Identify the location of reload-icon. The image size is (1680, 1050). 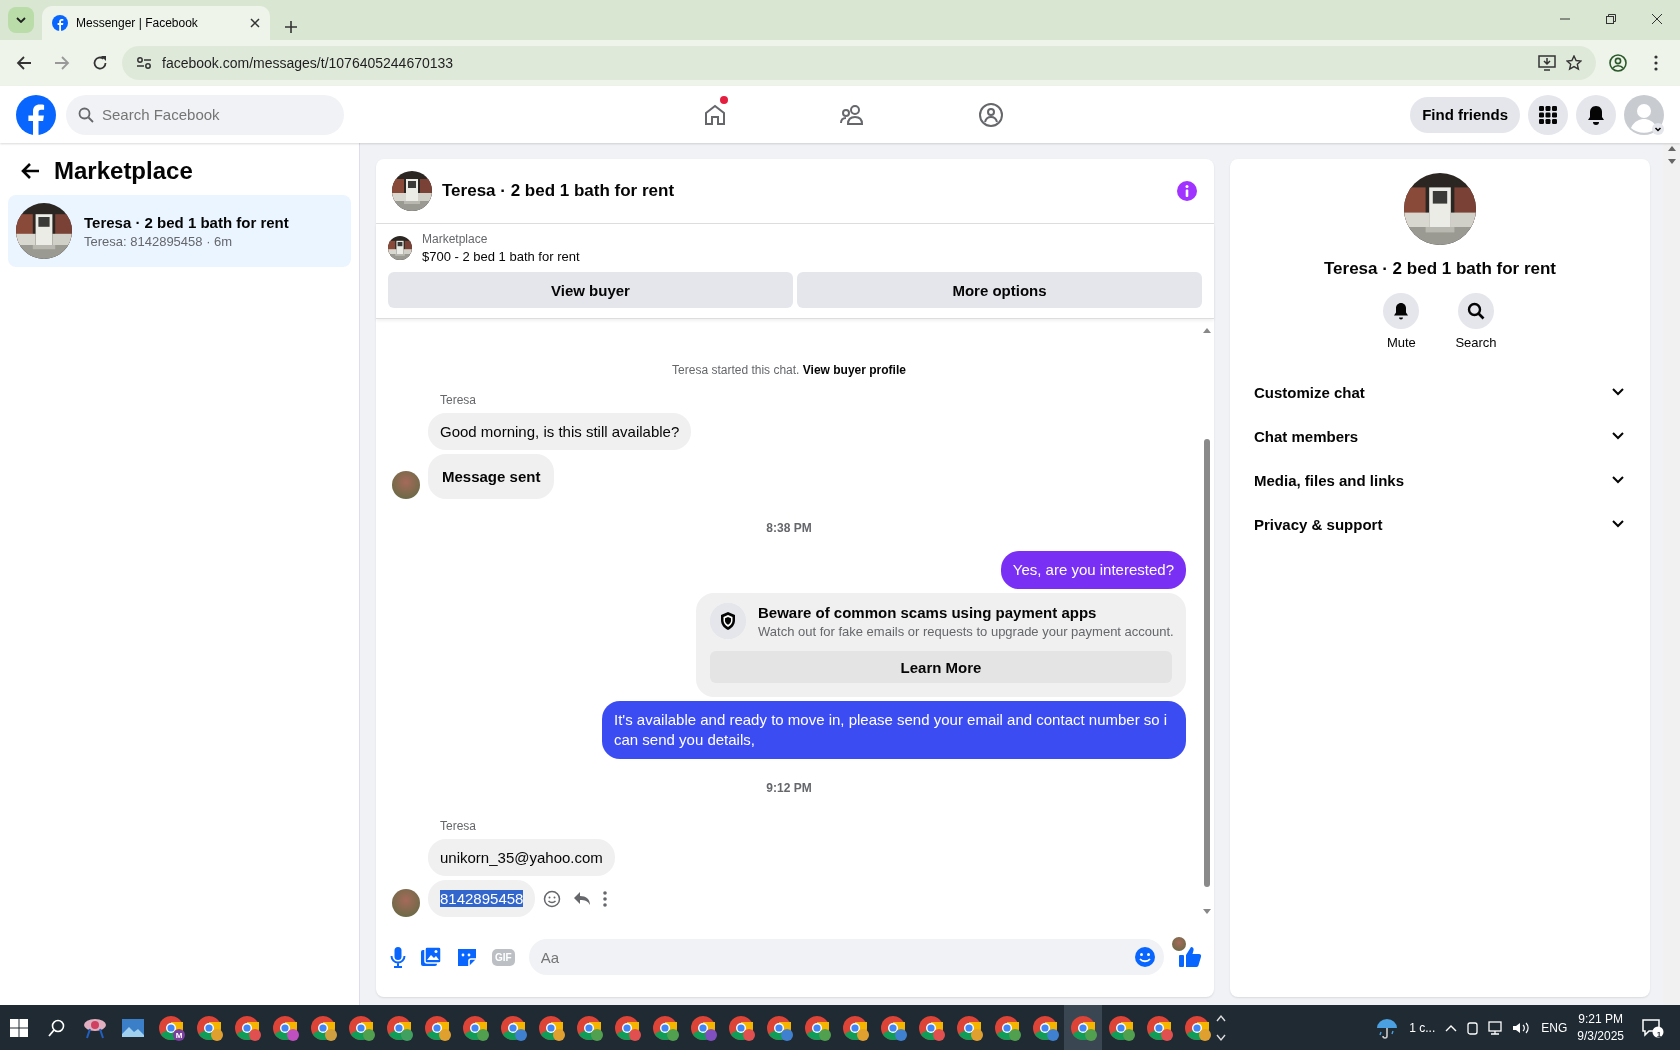
(100, 63).